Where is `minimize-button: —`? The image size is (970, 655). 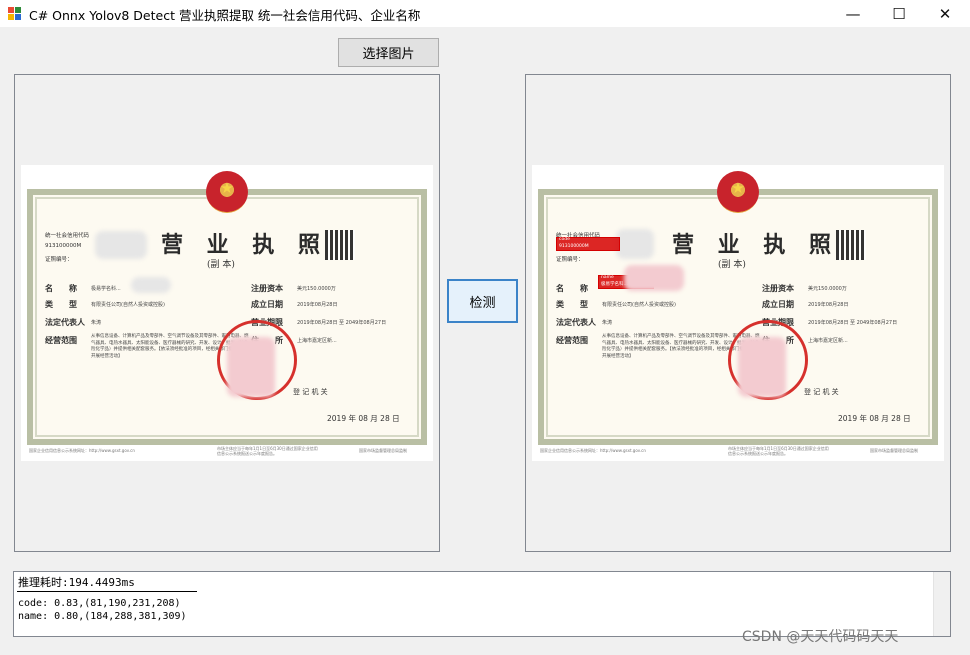 minimize-button: — is located at coordinates (853, 13).